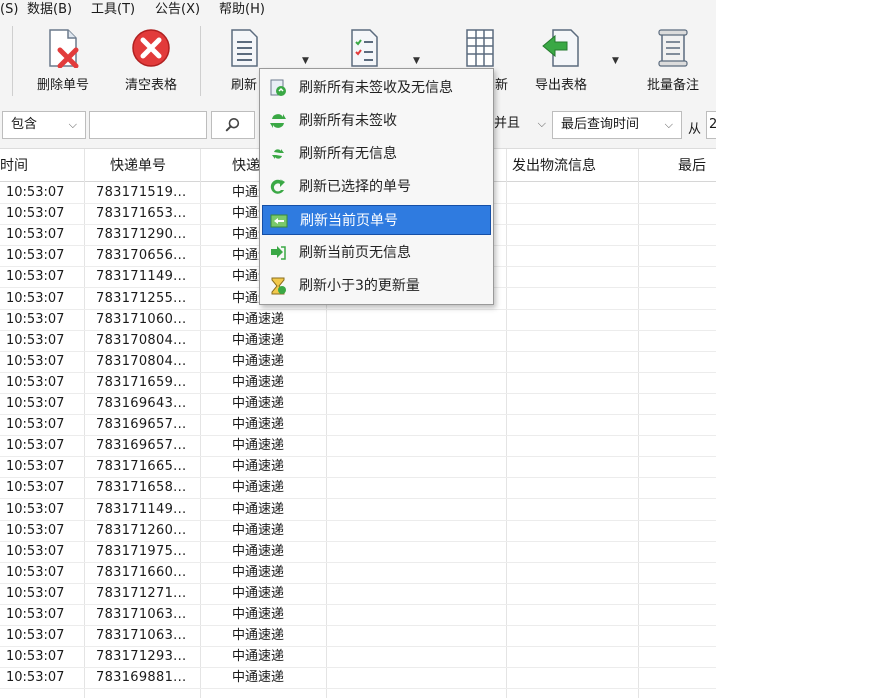 This screenshot has height=698, width=890. I want to click on menu-item-label: 刷新当前页单号, so click(349, 221).